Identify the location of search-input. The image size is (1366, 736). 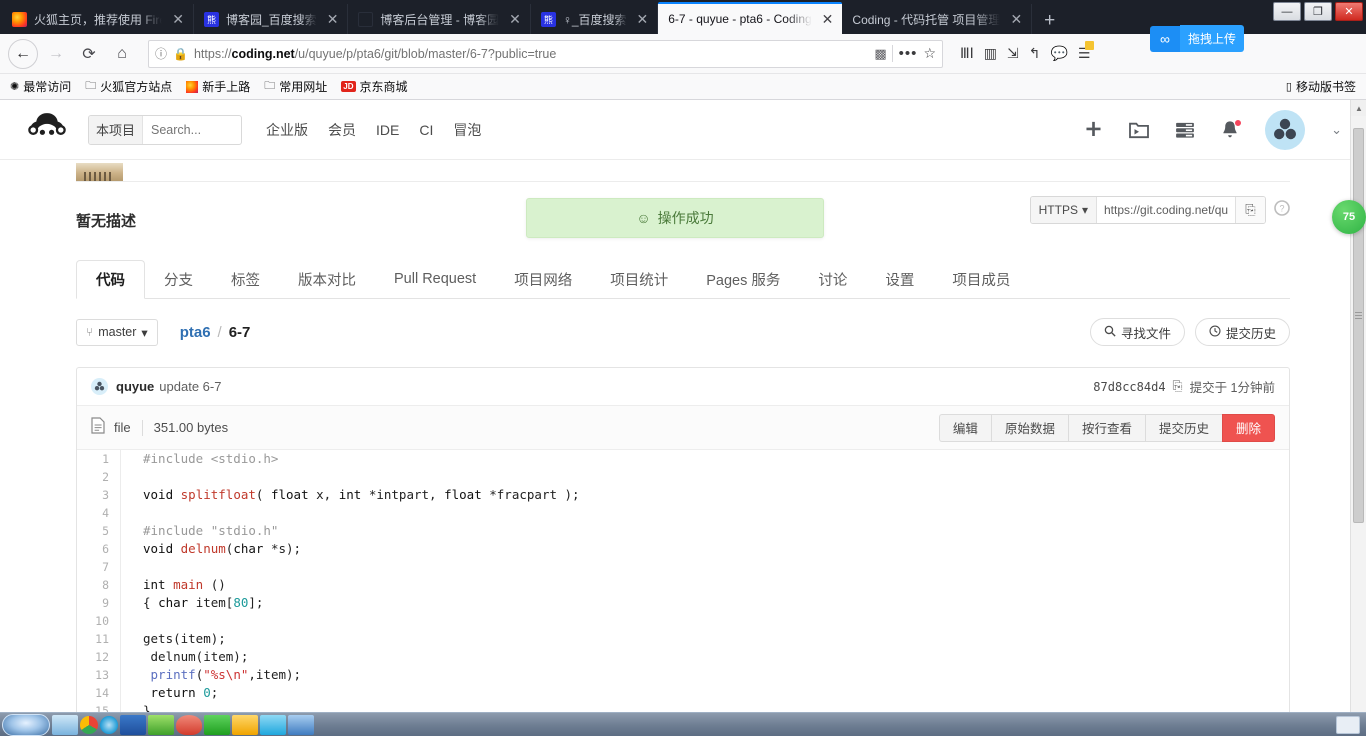
(192, 129).